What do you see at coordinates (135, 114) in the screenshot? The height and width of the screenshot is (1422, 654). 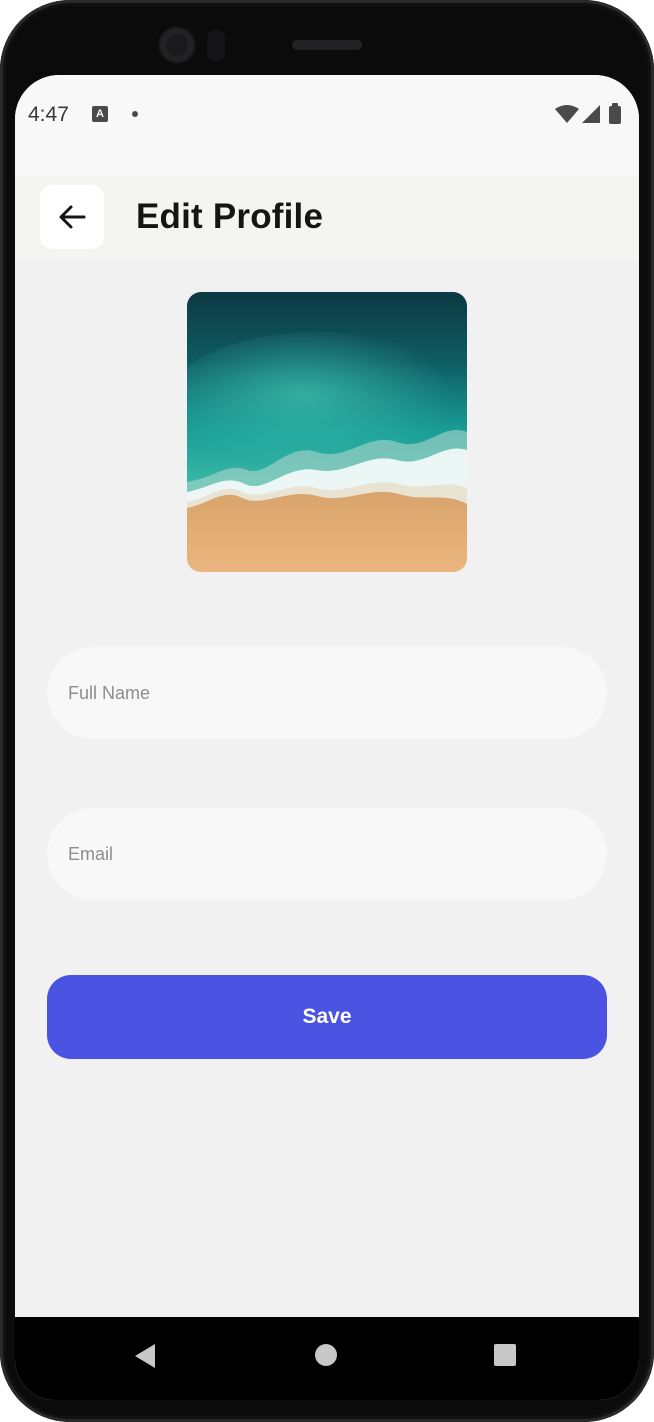 I see `notification-dot-icon` at bounding box center [135, 114].